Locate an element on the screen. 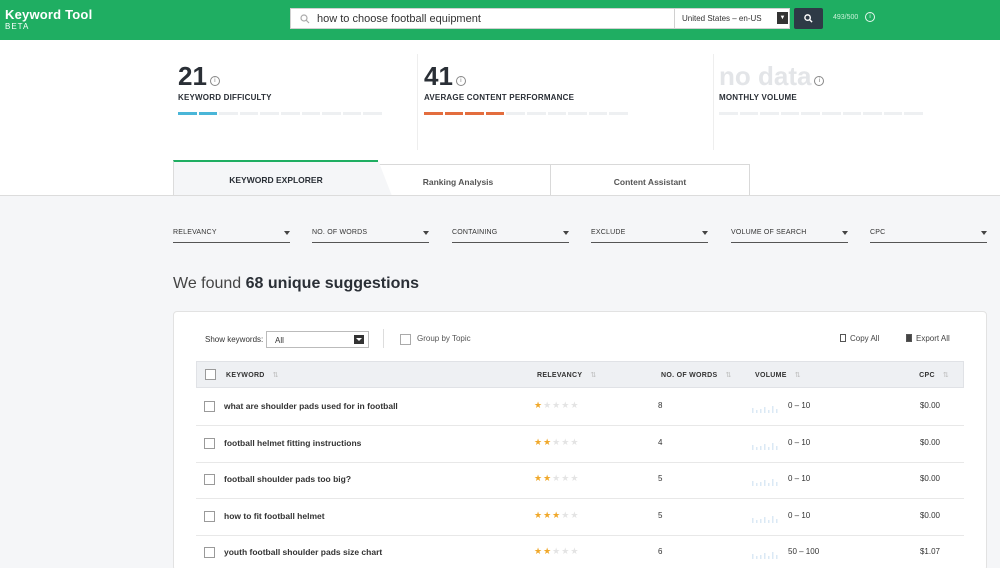  copy-all-button: Copy All is located at coordinates (859, 338).